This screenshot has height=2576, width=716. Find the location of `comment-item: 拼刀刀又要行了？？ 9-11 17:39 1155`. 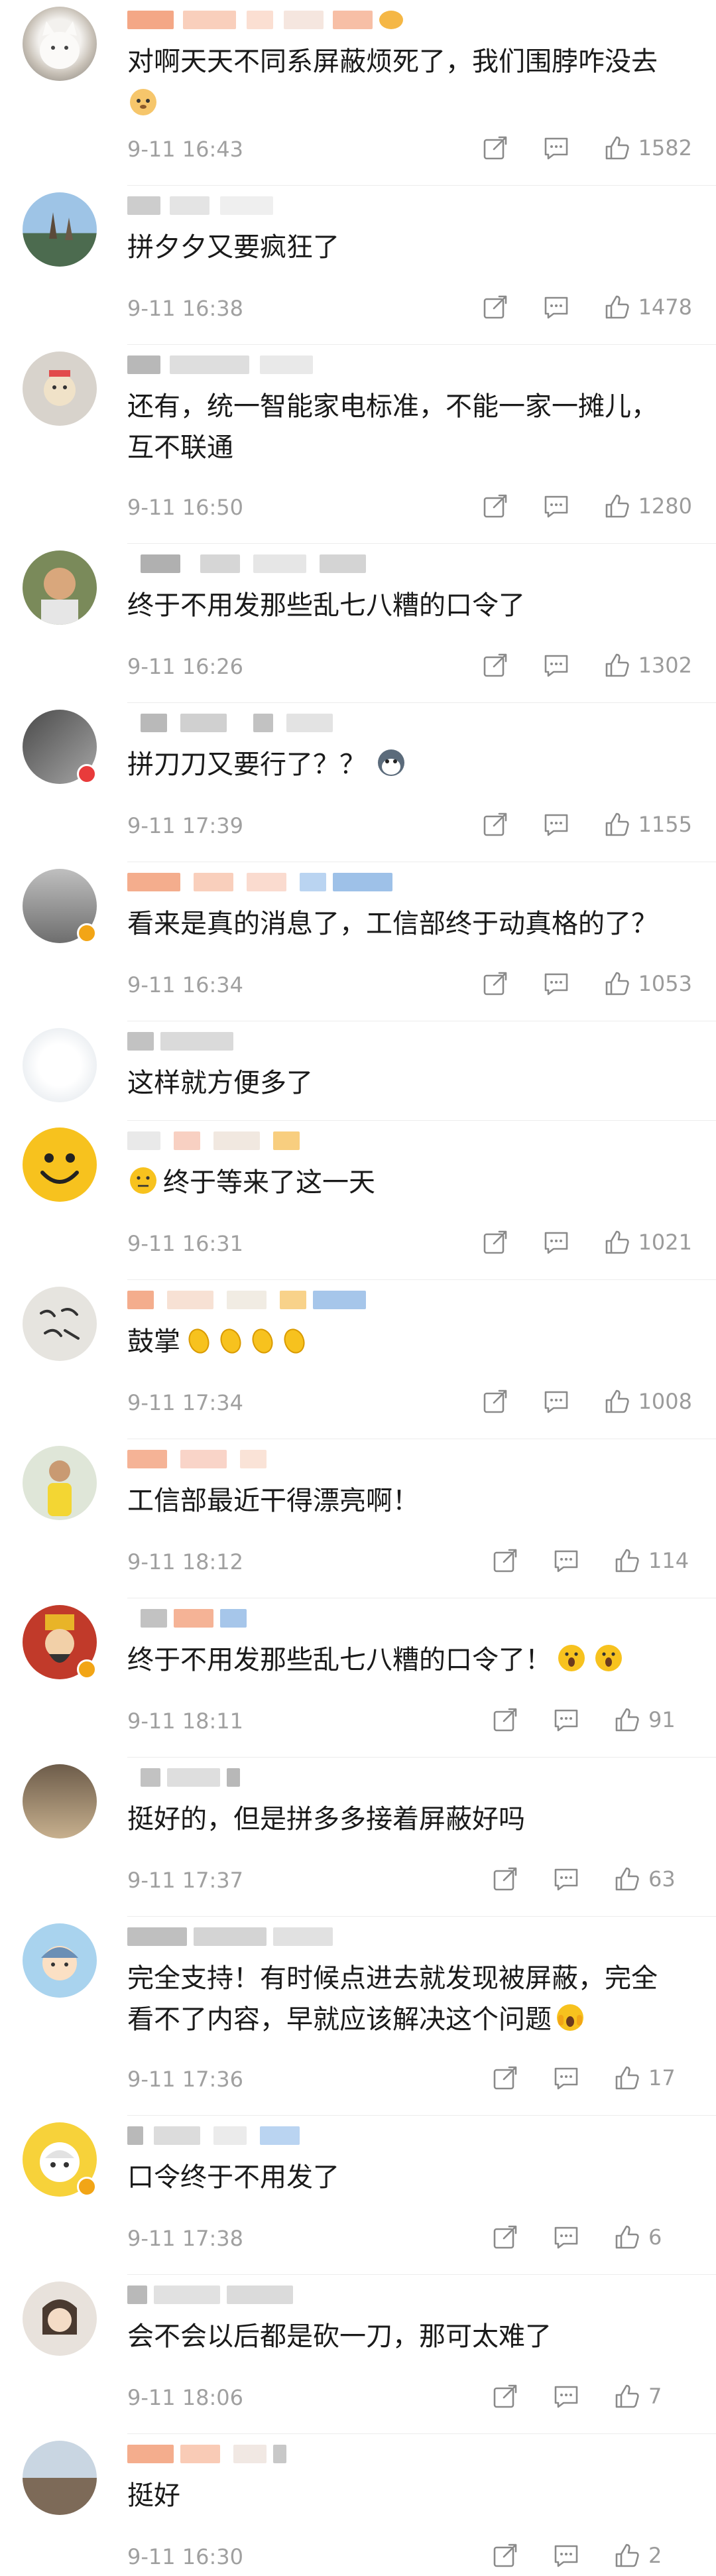

comment-item: 拼刀刀又要行了？？ 9-11 17:39 1155 is located at coordinates (358, 783).